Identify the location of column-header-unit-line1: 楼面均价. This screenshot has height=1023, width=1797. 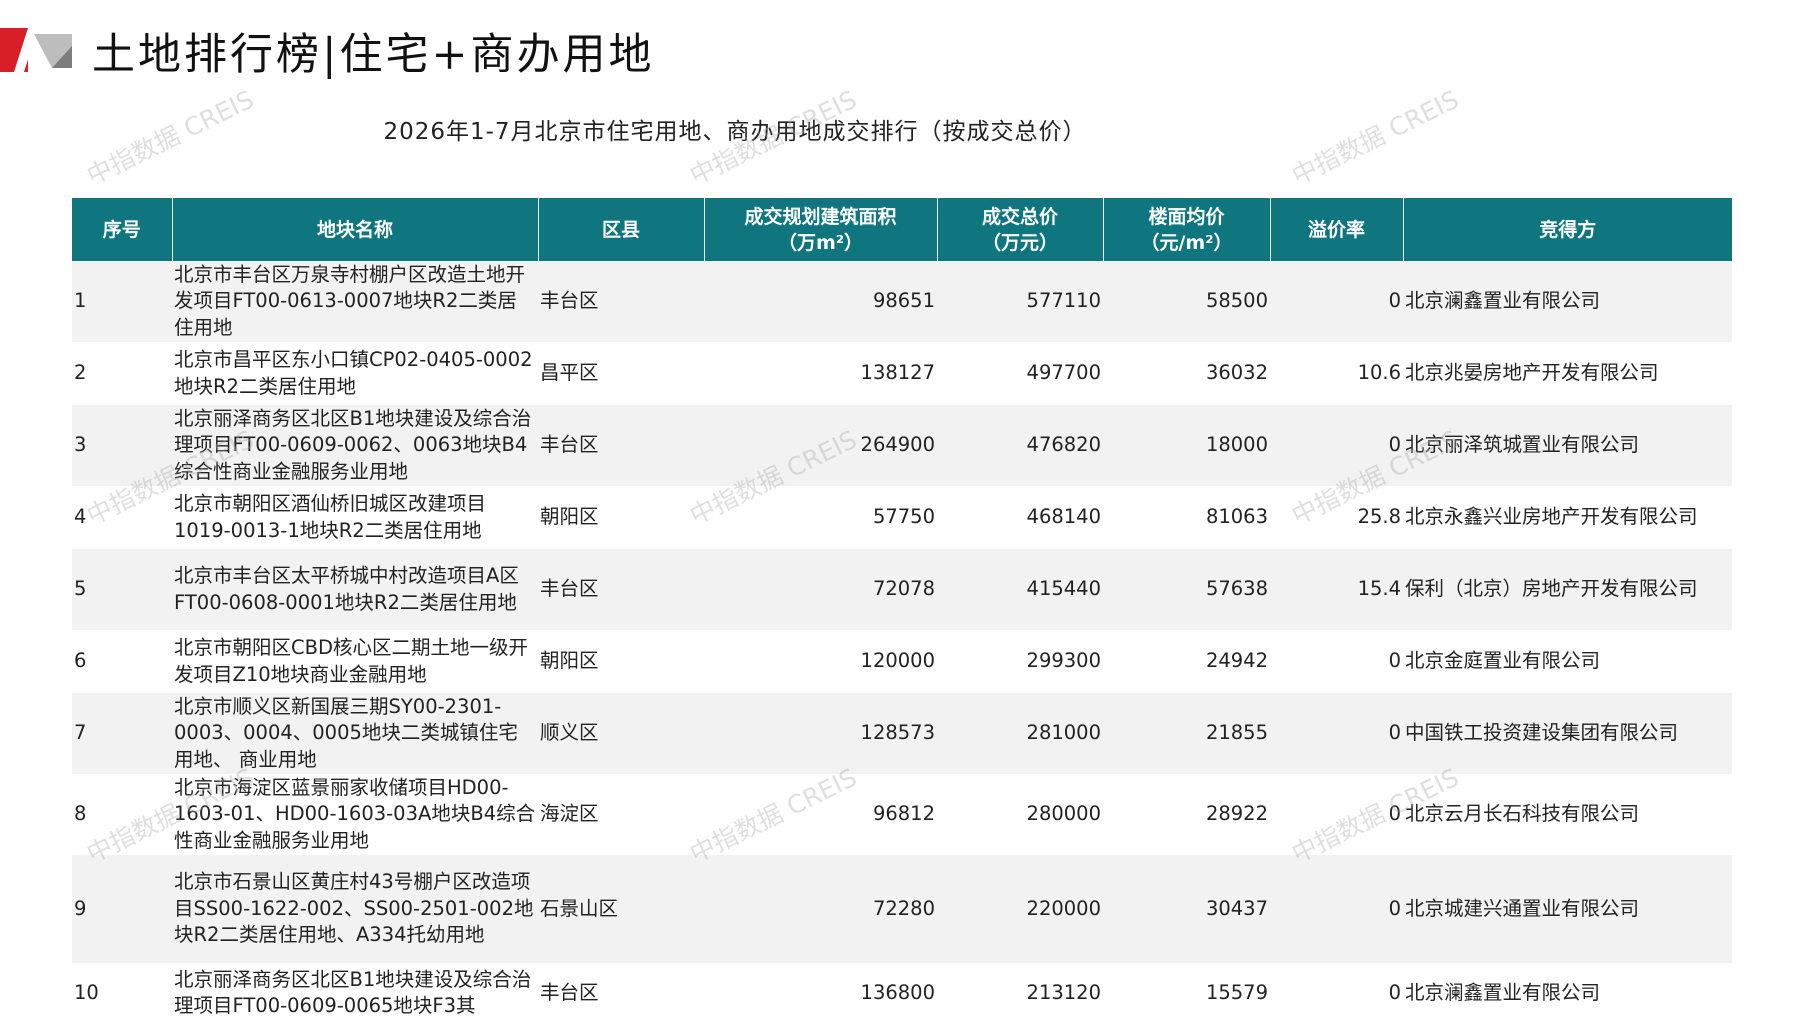
(1186, 216).